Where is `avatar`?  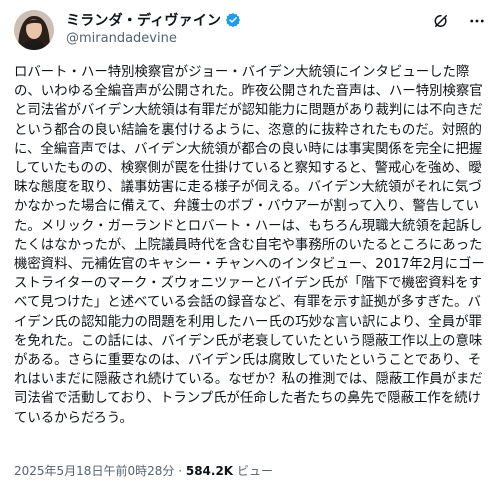 avatar is located at coordinates (34, 30).